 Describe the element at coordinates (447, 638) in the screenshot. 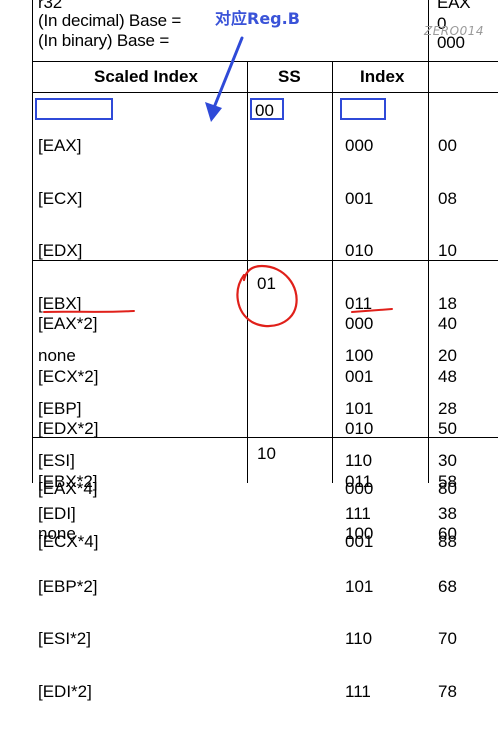

I see `value-cell: 70` at that location.